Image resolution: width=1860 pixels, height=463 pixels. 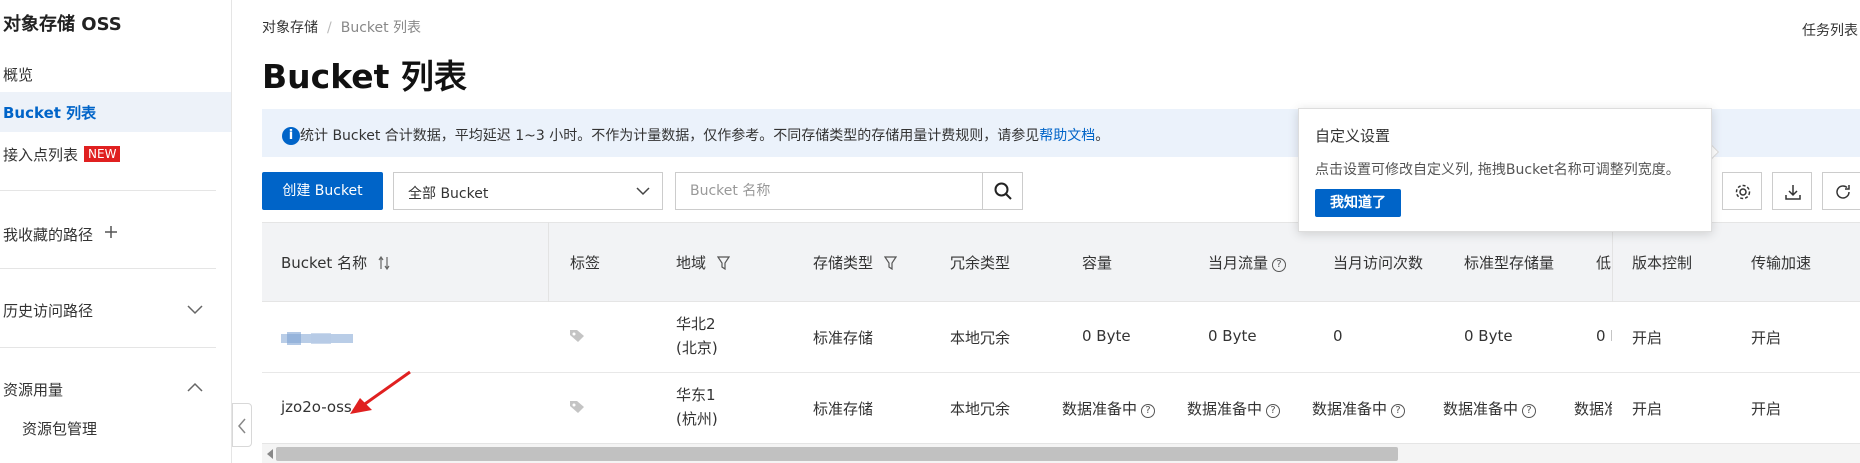 I want to click on bucket-name-link: jzo2o-oss, so click(x=316, y=407).